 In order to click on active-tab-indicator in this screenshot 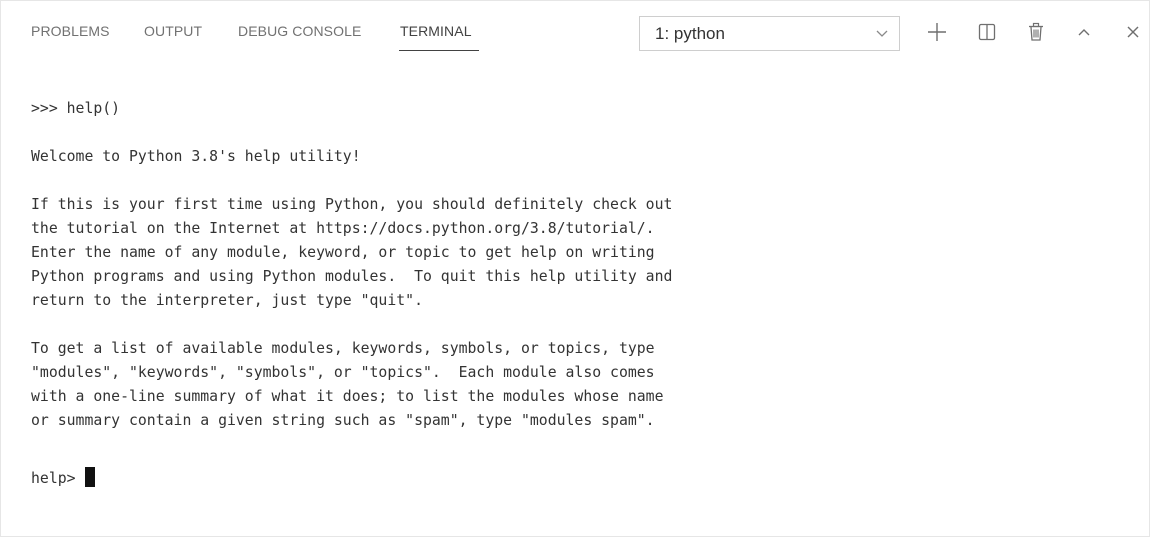, I will do `click(439, 50)`.